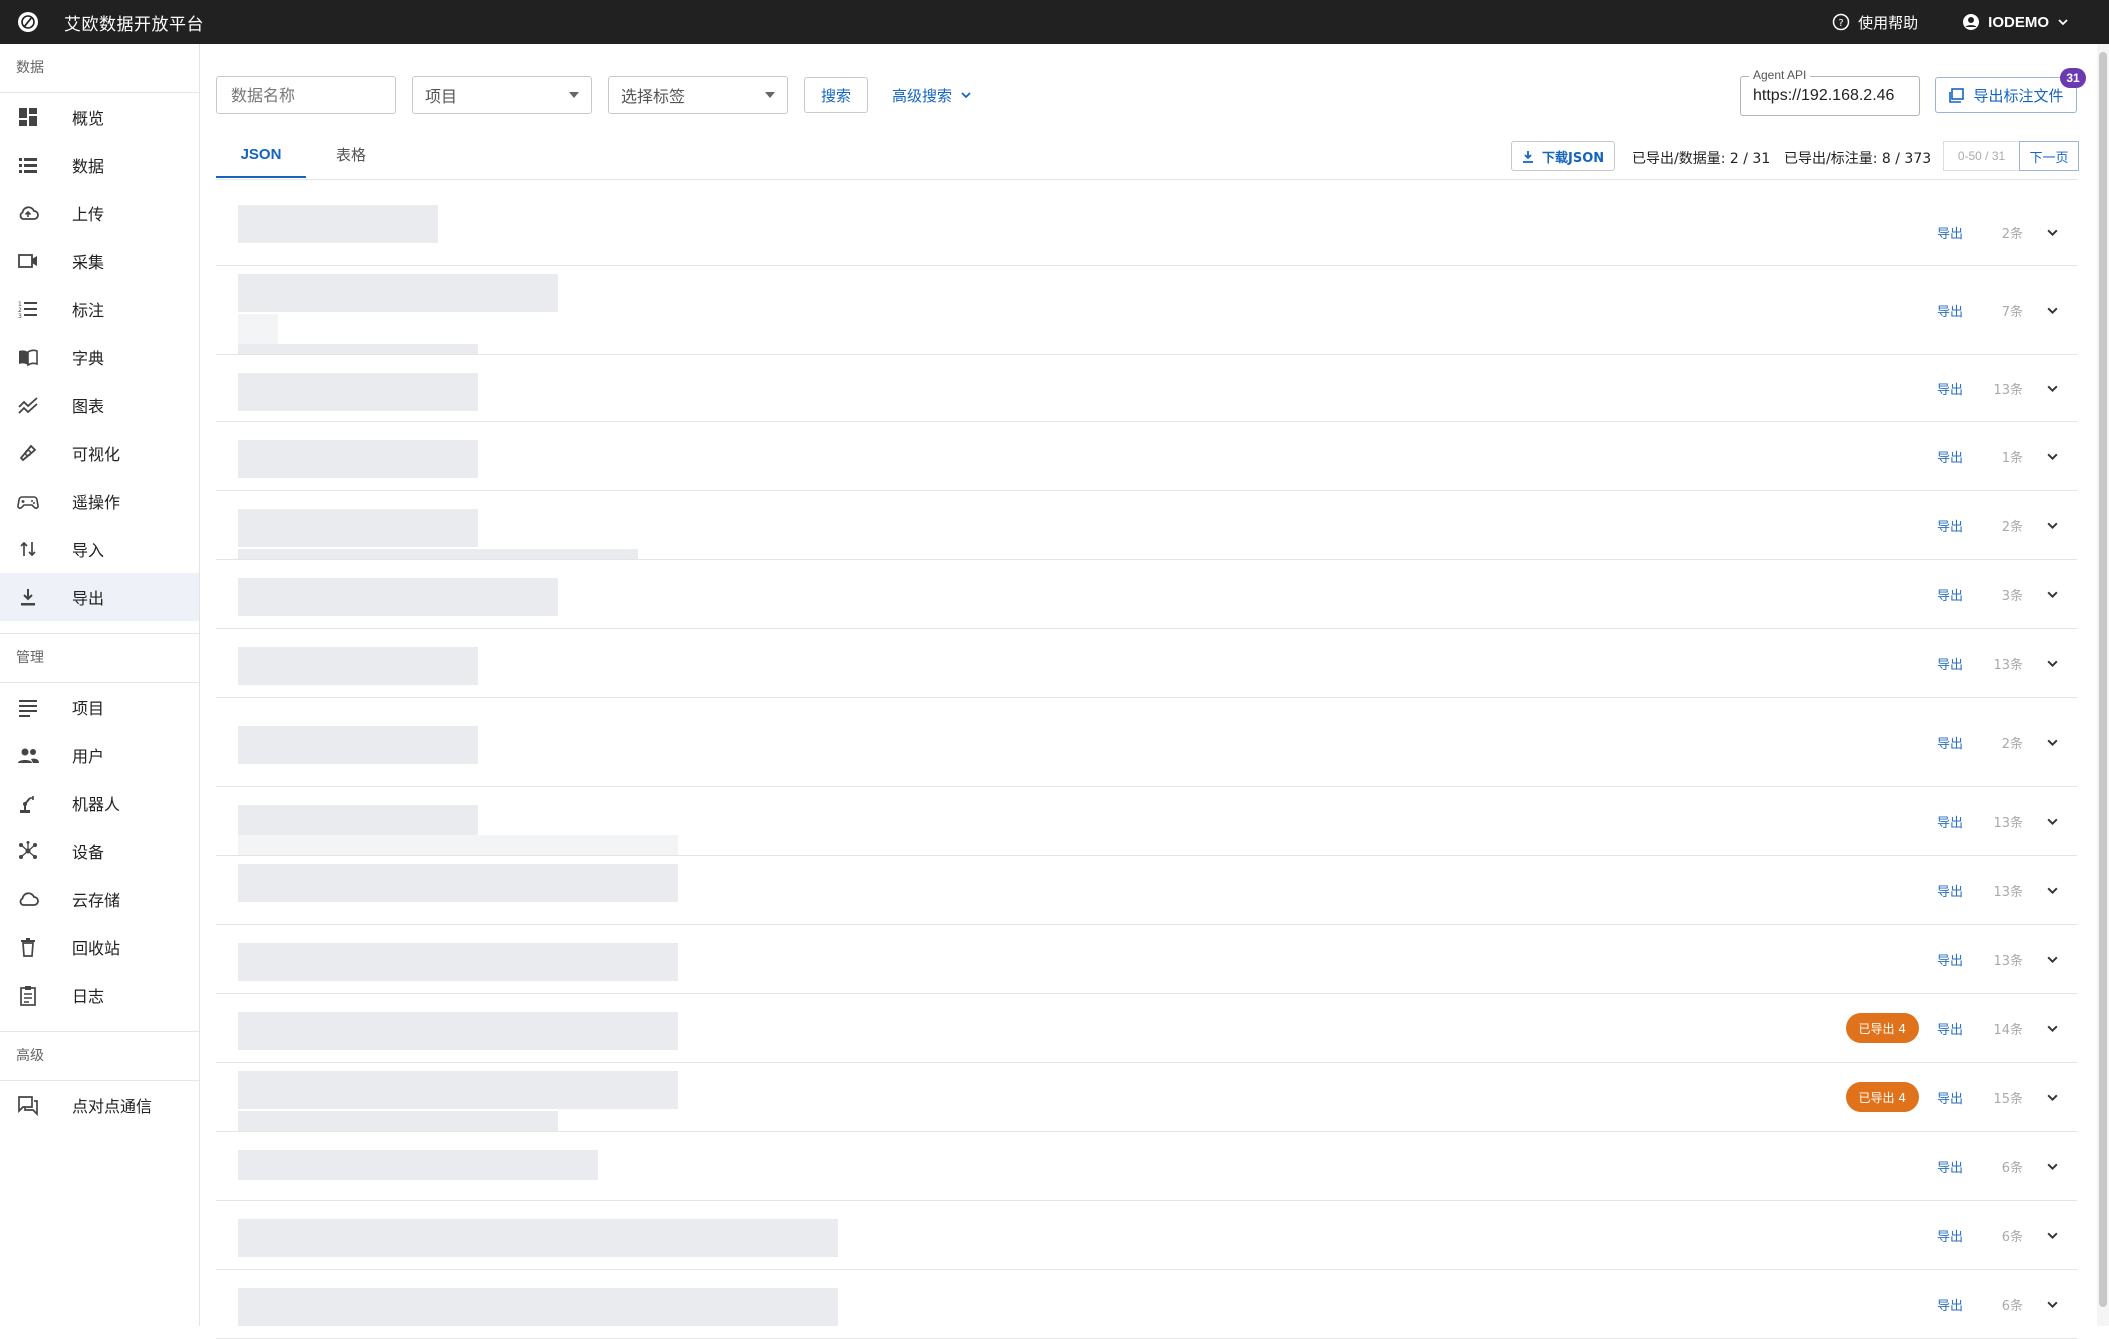  What do you see at coordinates (99, 165) in the screenshot?
I see `sidebar-item: 数据` at bounding box center [99, 165].